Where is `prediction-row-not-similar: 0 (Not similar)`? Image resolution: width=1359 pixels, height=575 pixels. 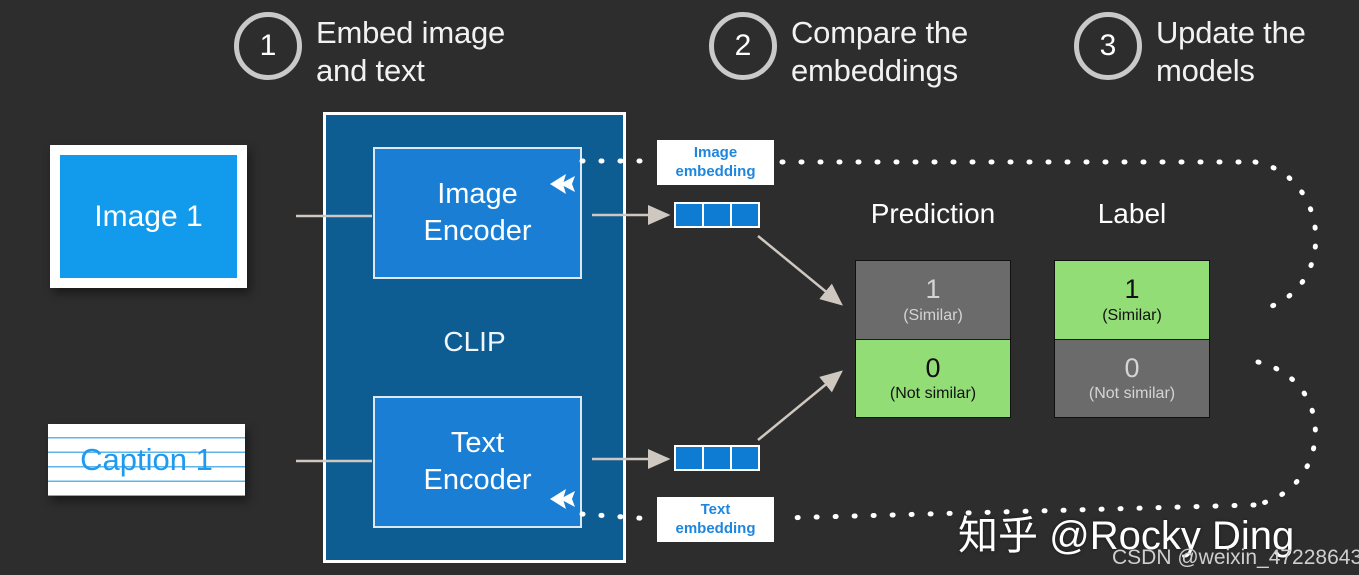 prediction-row-not-similar: 0 (Not similar) is located at coordinates (933, 378).